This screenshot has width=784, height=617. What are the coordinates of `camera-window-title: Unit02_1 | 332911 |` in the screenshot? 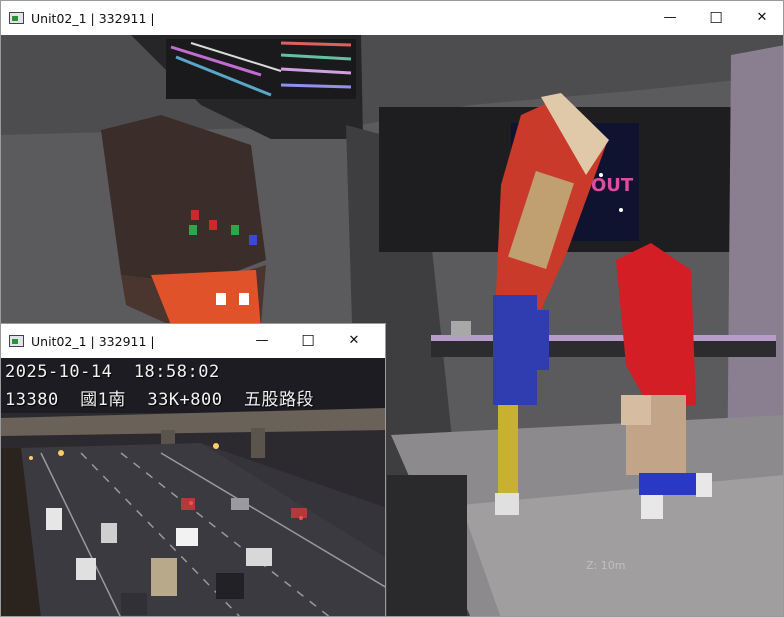 It's located at (93, 341).